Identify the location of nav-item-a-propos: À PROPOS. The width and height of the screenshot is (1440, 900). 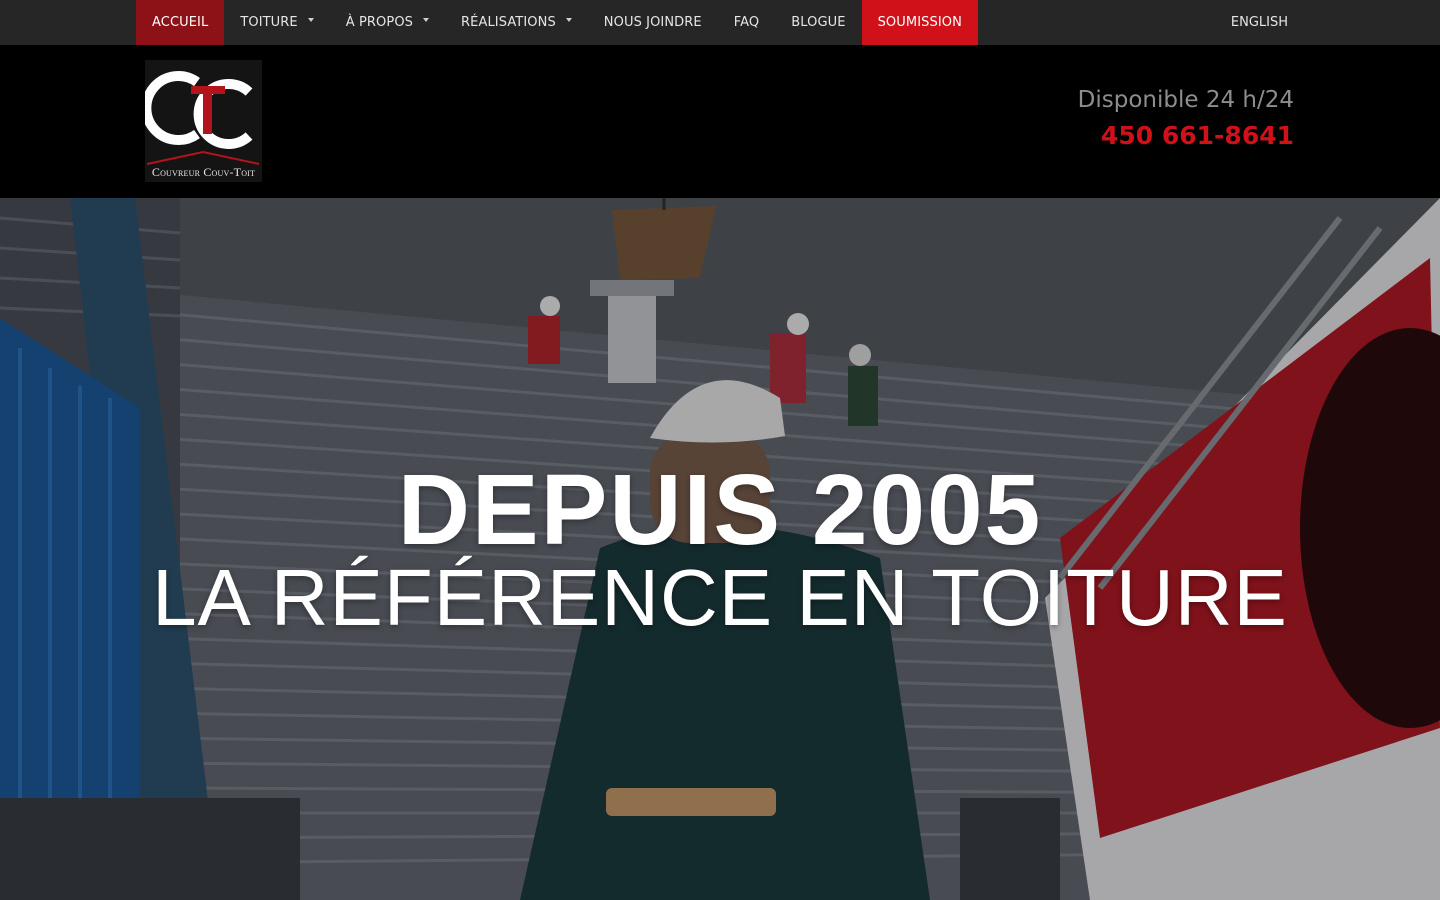
(387, 22).